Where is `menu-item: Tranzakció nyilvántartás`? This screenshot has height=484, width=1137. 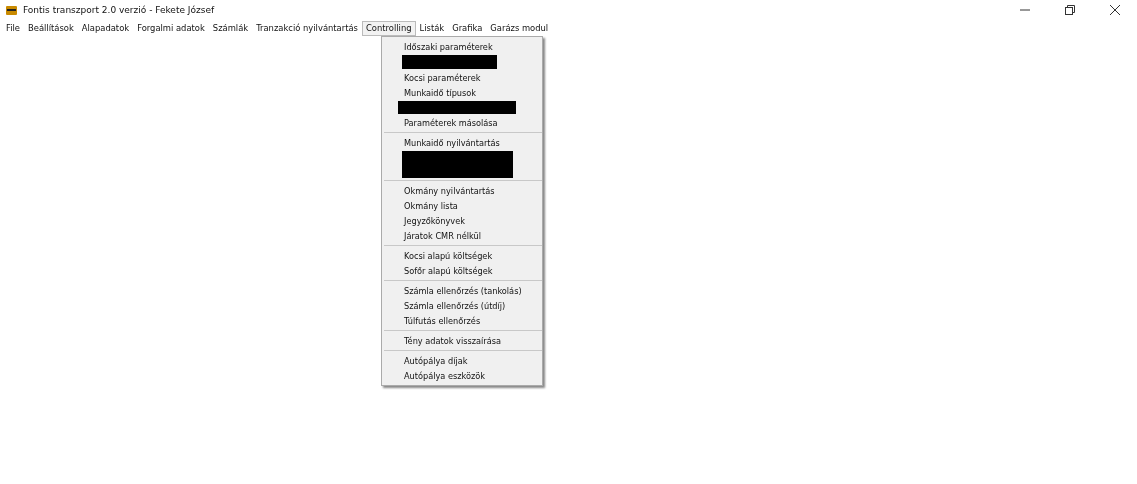 menu-item: Tranzakció nyilvántartás is located at coordinates (307, 28).